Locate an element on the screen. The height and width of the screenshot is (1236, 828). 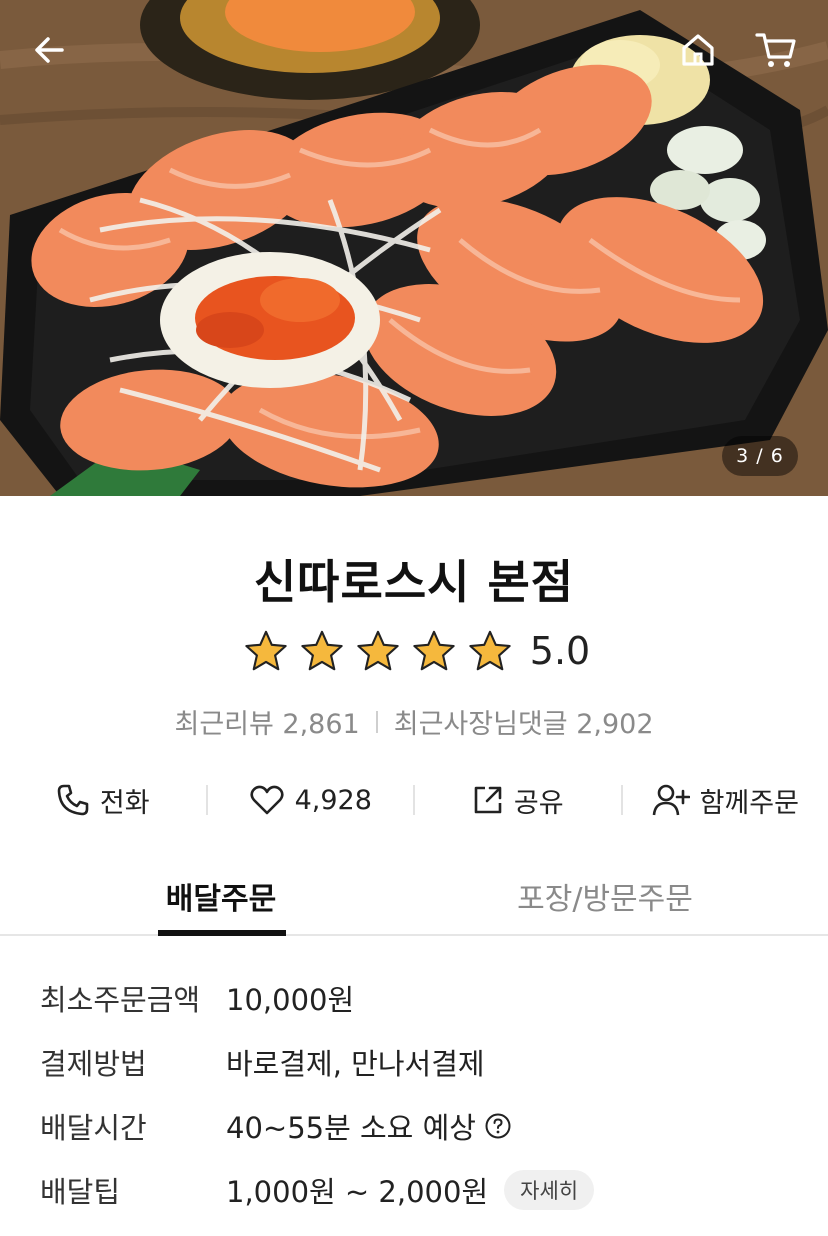
favorite-button: 4,928 is located at coordinates (311, 800).